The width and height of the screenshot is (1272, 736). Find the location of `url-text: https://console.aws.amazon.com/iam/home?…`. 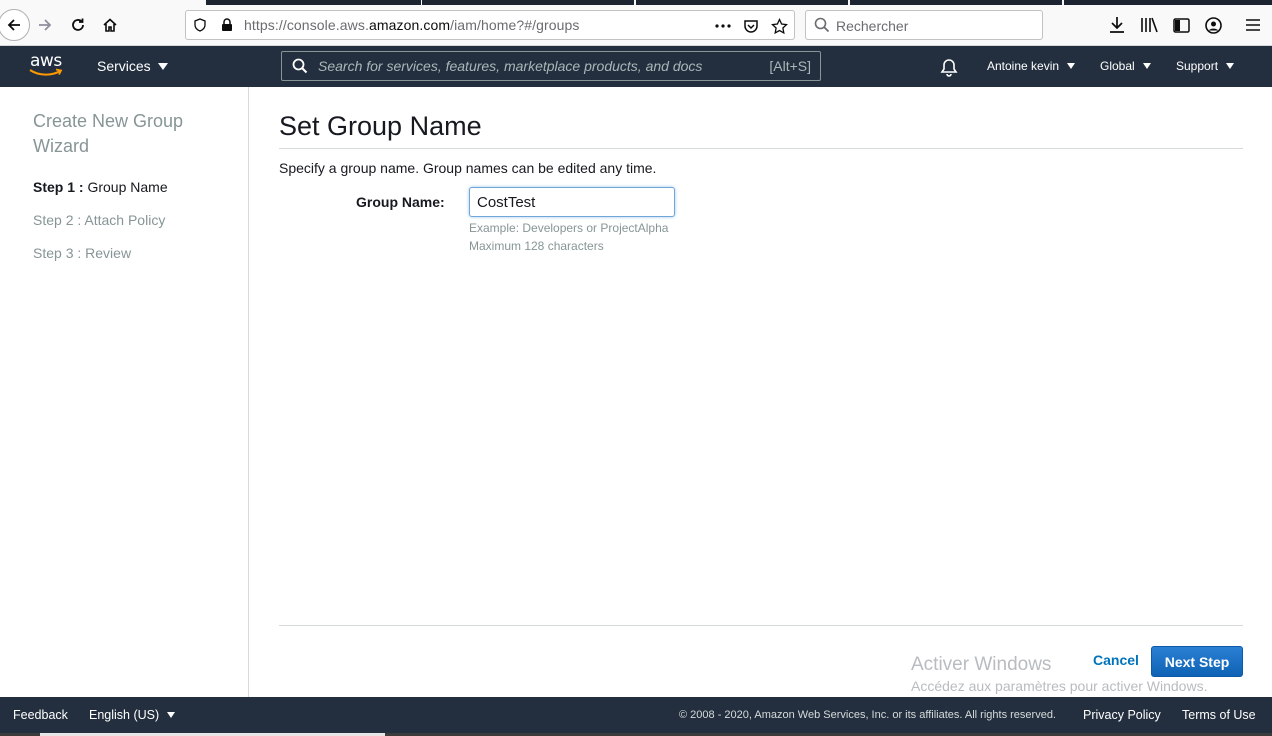

url-text: https://console.aws.amazon.com/iam/home?… is located at coordinates (412, 25).